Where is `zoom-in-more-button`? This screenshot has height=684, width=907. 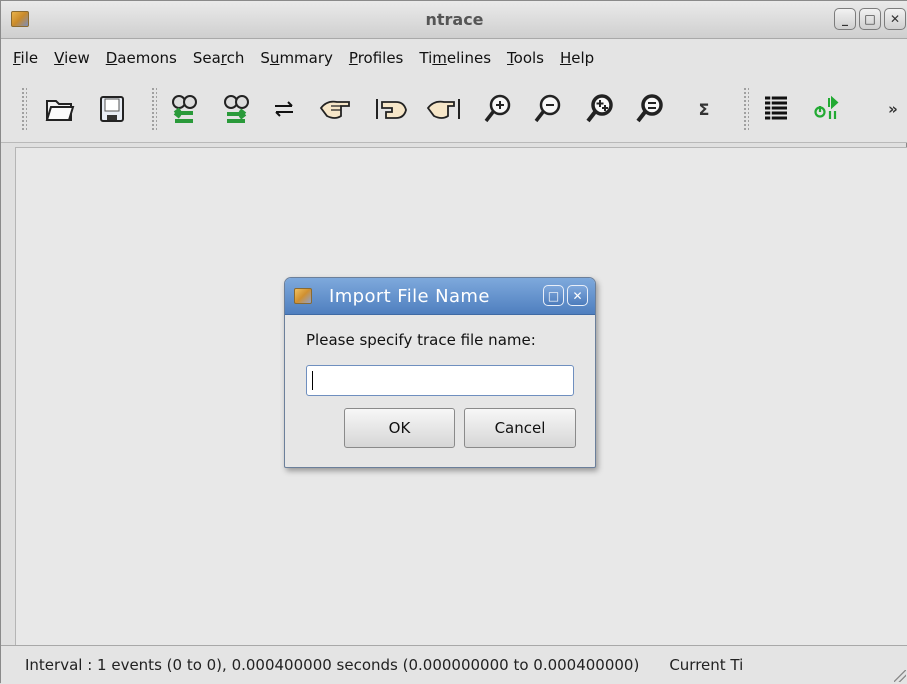 zoom-in-more-button is located at coordinates (600, 109).